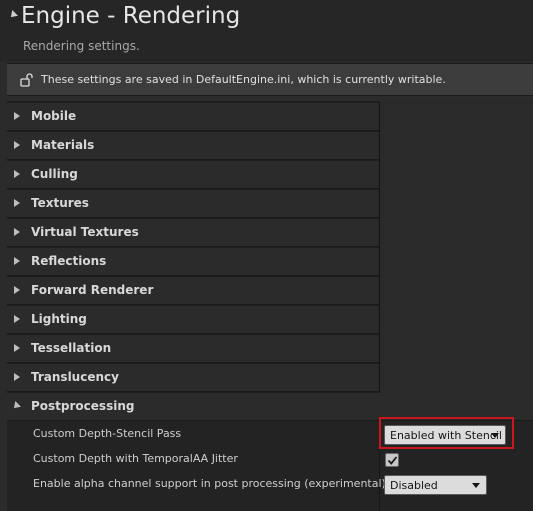  Describe the element at coordinates (193, 262) in the screenshot. I see `category-reflections: Reflections` at that location.